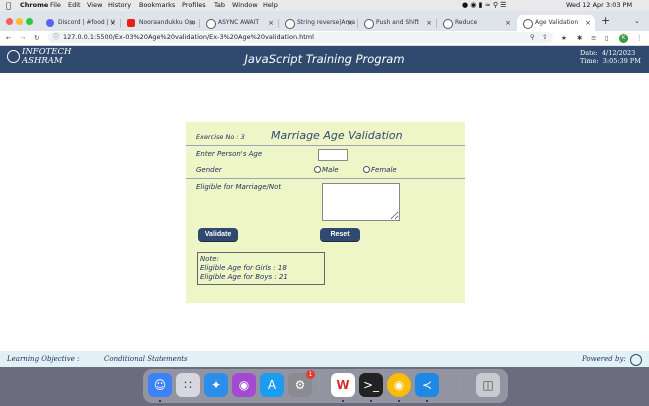  What do you see at coordinates (318, 23) in the screenshot?
I see `tab-string-reverse: String reverse|Ama ×` at bounding box center [318, 23].